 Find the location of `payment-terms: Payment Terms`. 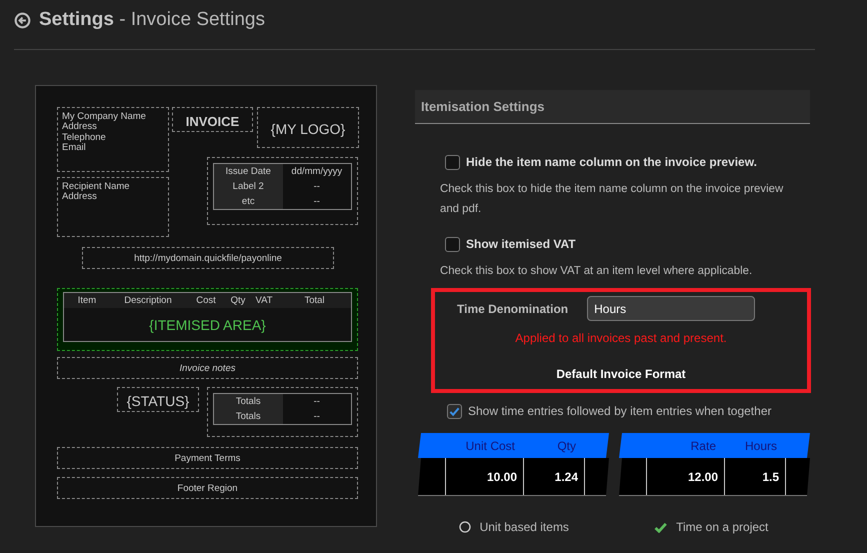

payment-terms: Payment Terms is located at coordinates (207, 457).